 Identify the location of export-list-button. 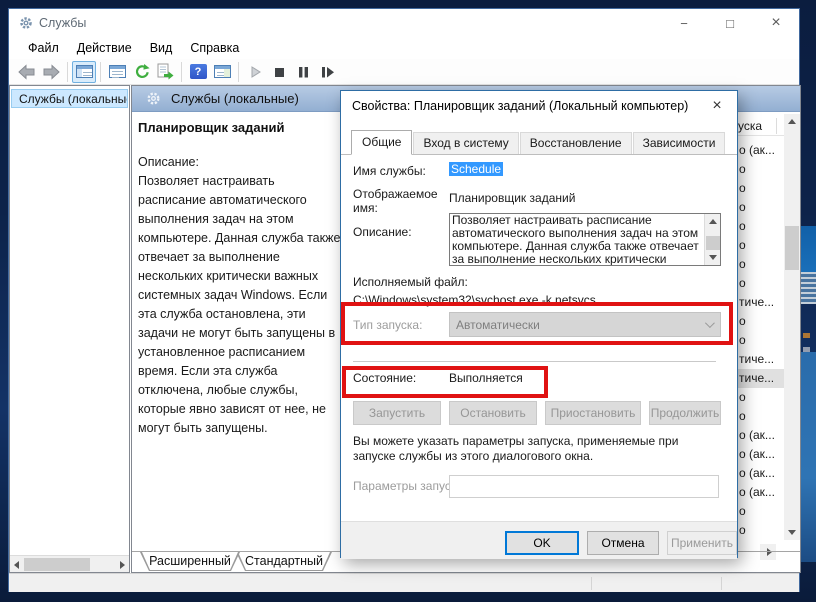
(165, 72).